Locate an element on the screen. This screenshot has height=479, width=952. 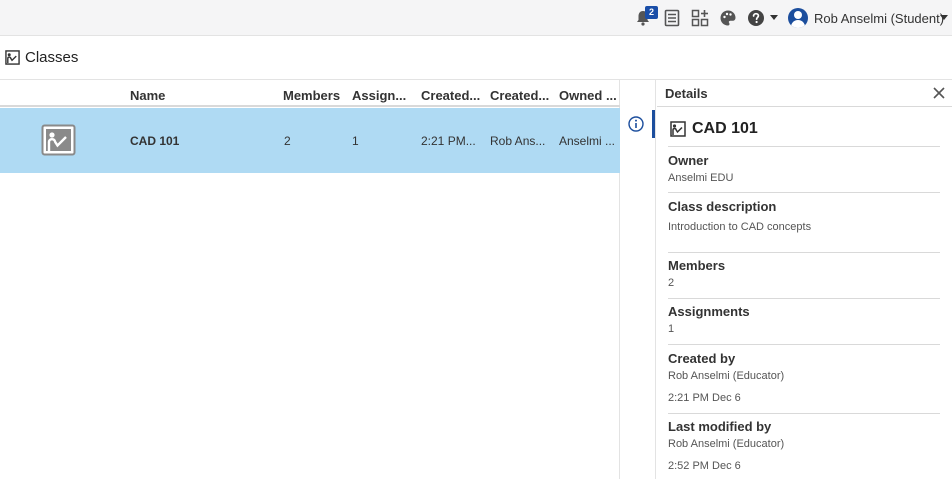
assignments-value: 1 is located at coordinates (671, 329).